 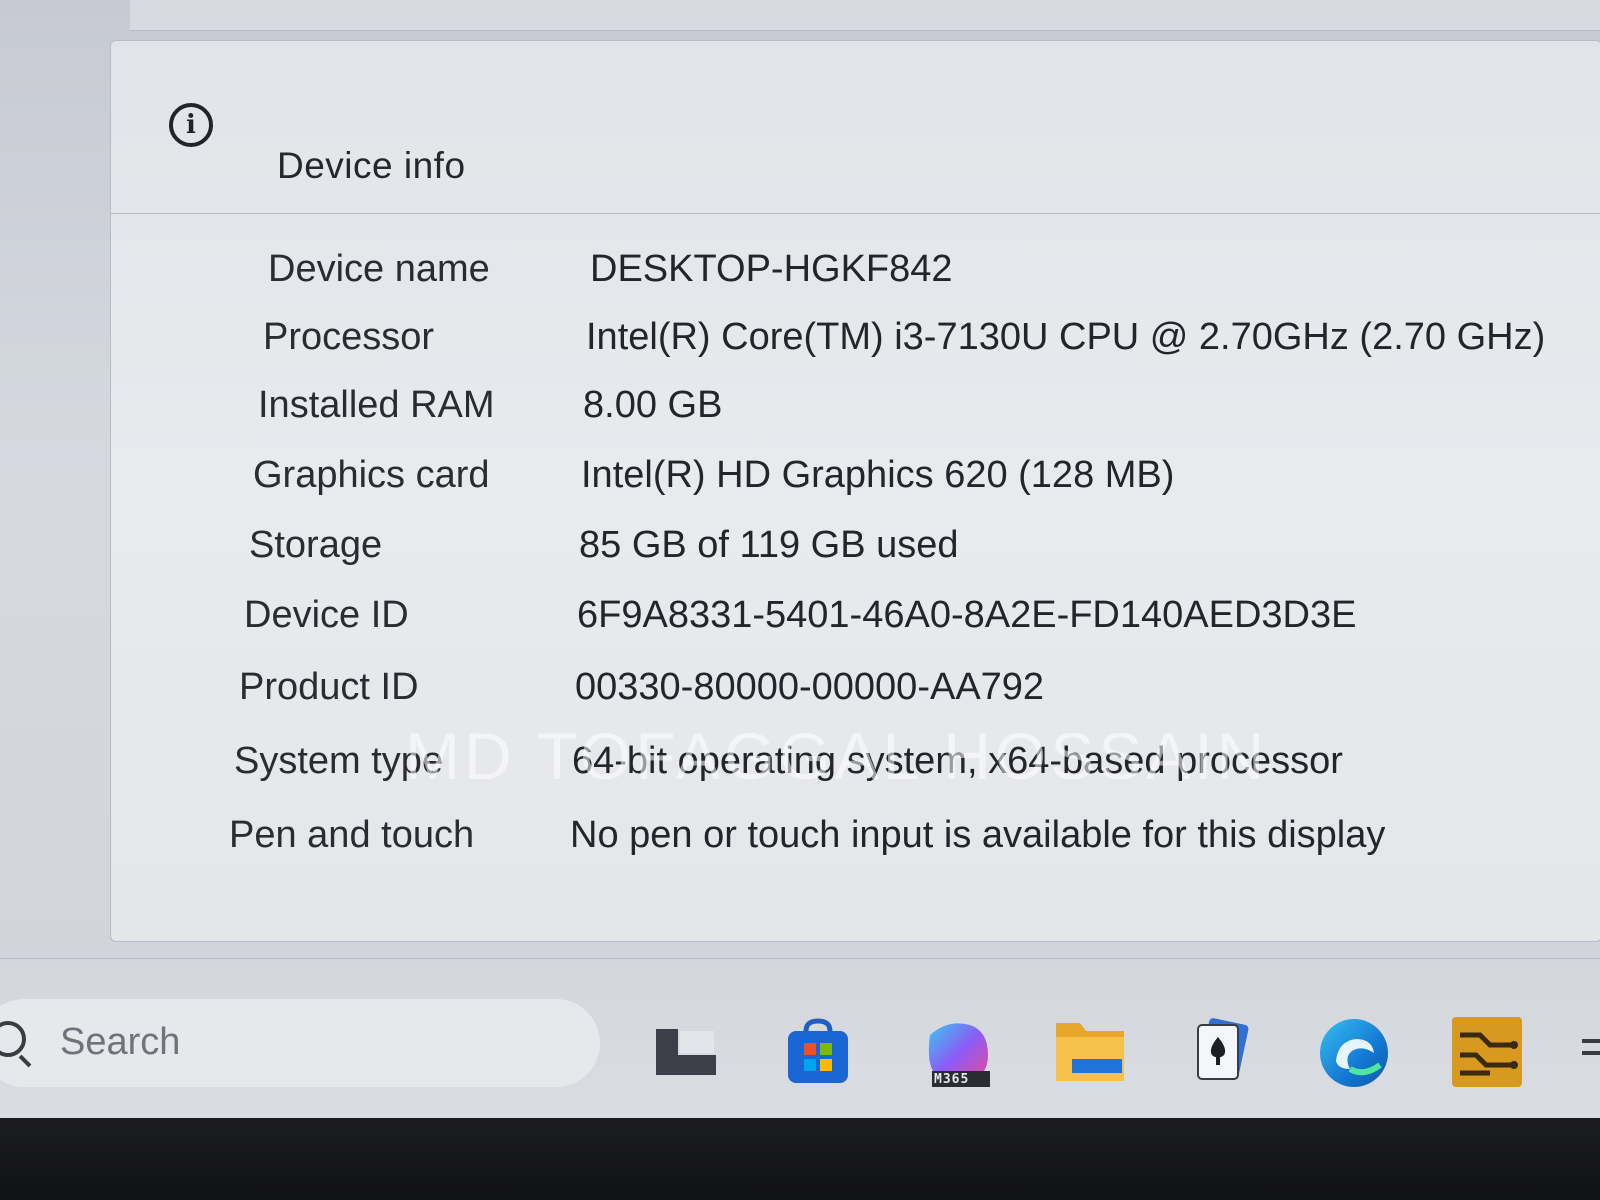 What do you see at coordinates (686, 1051) in the screenshot?
I see `task-view-icon` at bounding box center [686, 1051].